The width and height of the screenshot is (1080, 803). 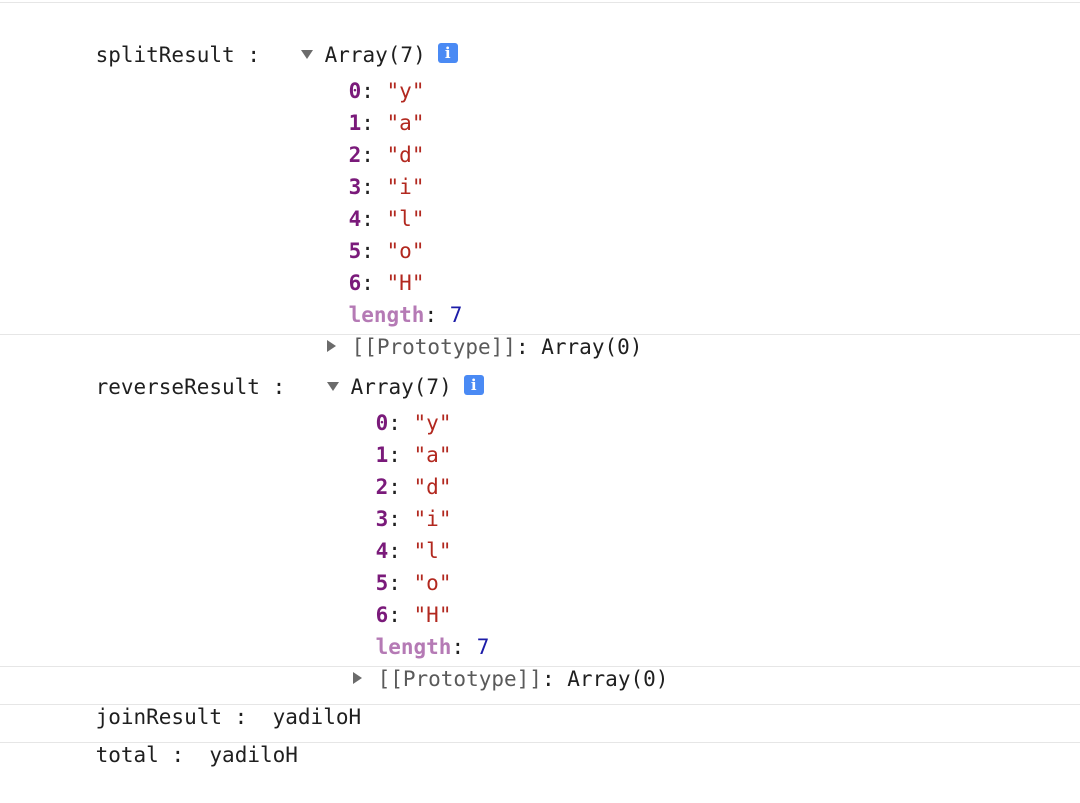 I want to click on console-message-total: total : yadiloH, so click(x=540, y=736).